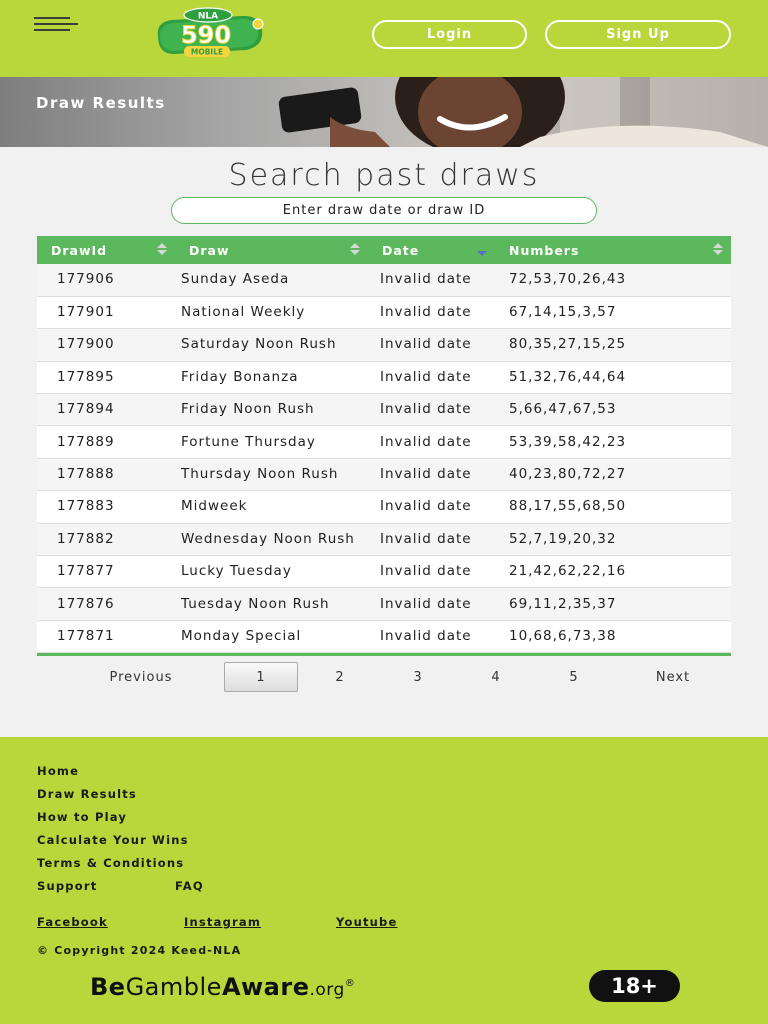 The width and height of the screenshot is (768, 1024). Describe the element at coordinates (240, 376) in the screenshot. I see `cell-draw-name: Friday Bonanza` at that location.